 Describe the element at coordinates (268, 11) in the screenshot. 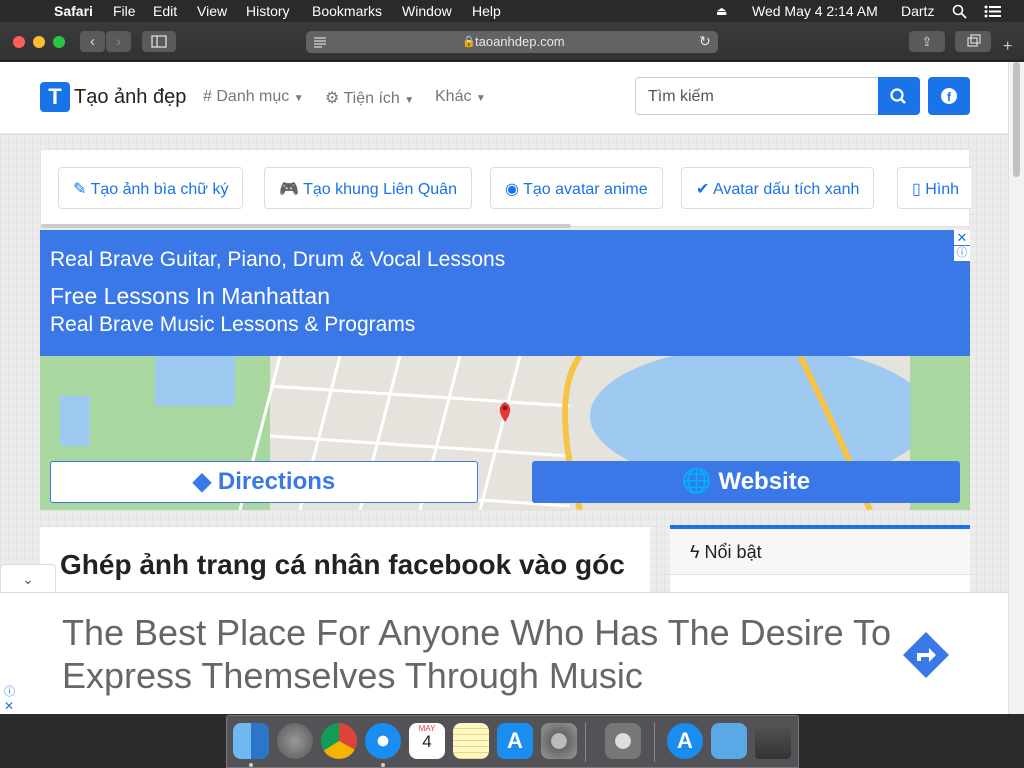

I see `menu-history: History` at that location.